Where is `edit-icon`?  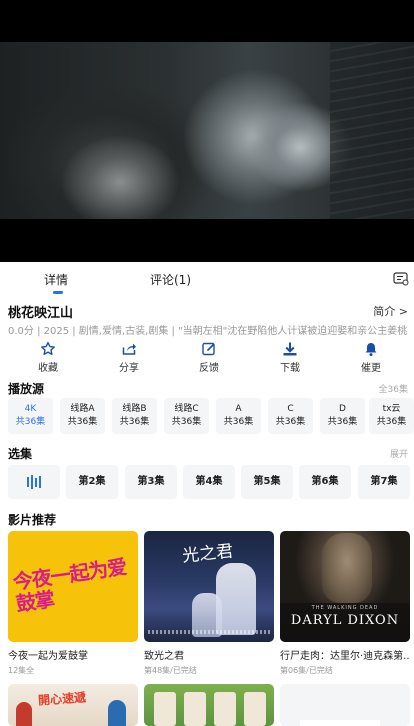 edit-icon is located at coordinates (208, 349).